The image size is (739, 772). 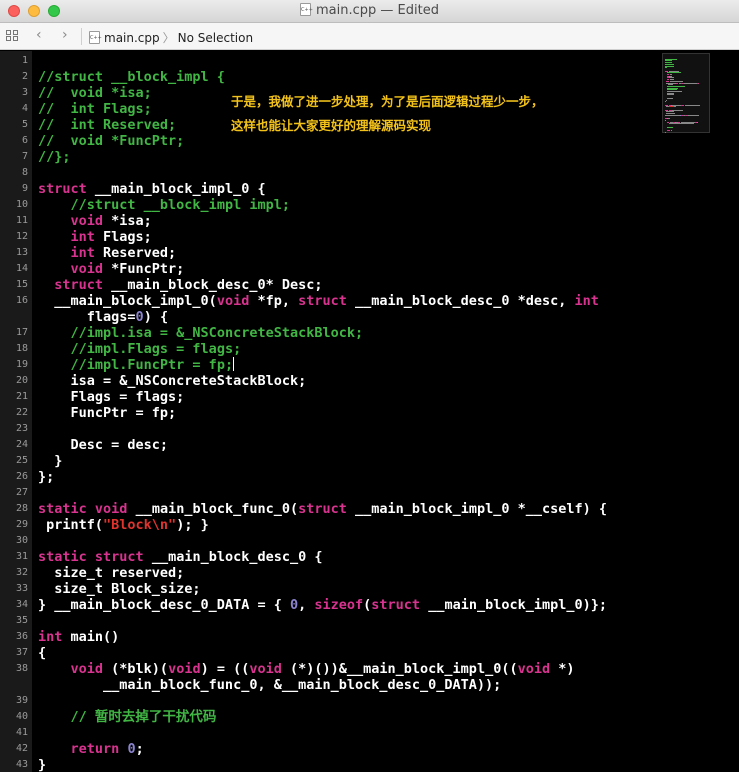 I want to click on window-title-area: main.cpp — Edited, so click(x=369, y=10).